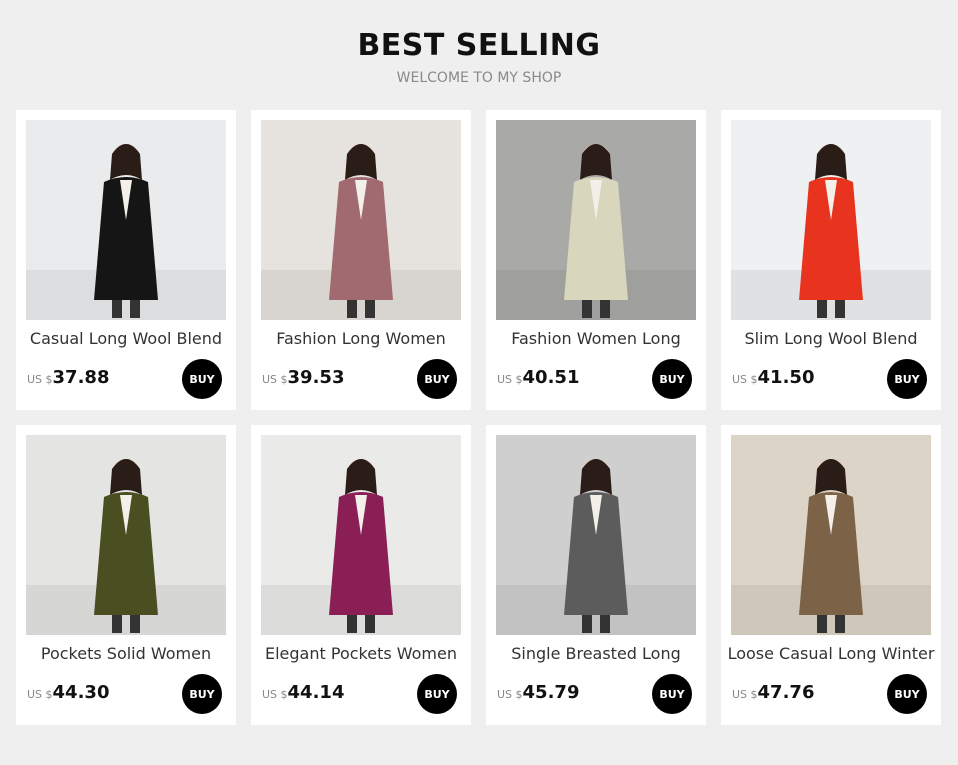 The image size is (958, 765). I want to click on price-amount: 40.51, so click(551, 377).